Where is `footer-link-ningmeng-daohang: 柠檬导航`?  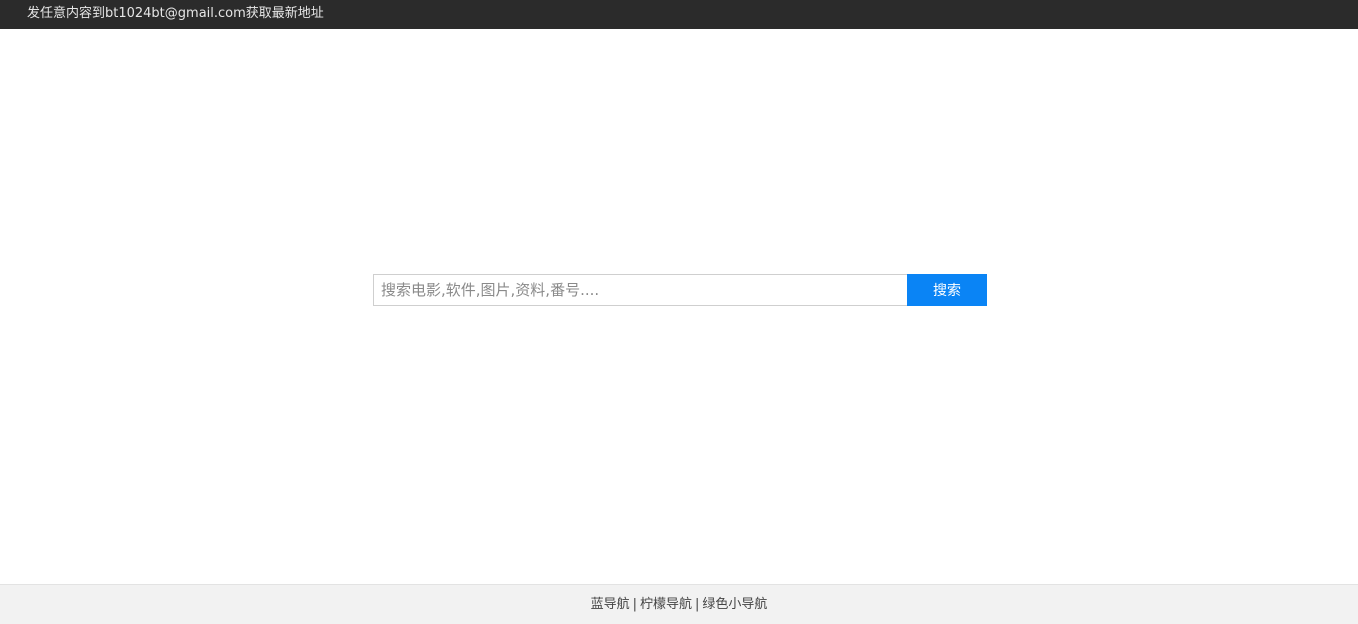 footer-link-ningmeng-daohang: 柠檬导航 is located at coordinates (666, 604).